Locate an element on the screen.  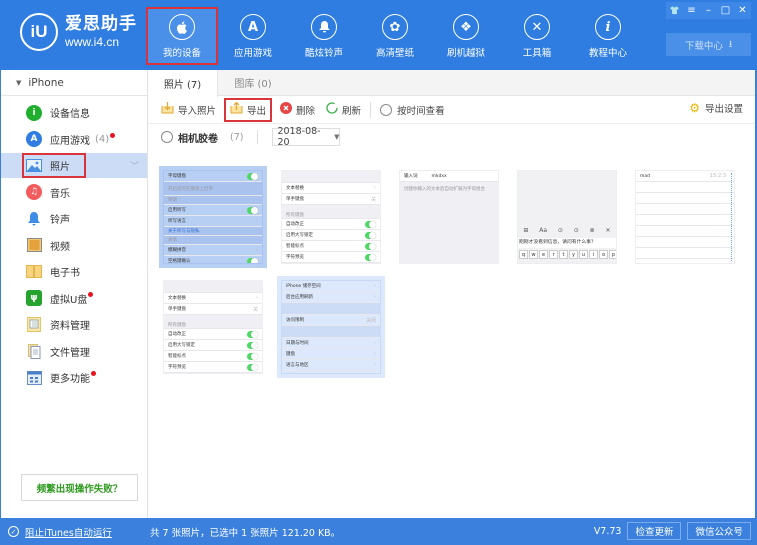
photo-thumbnail: ⊞ Aa ⊙ ⊙ ⊗ ✕ 刚刚才没看到信息，请问有什么事？ qwertyuiop is located at coordinates (567, 217).